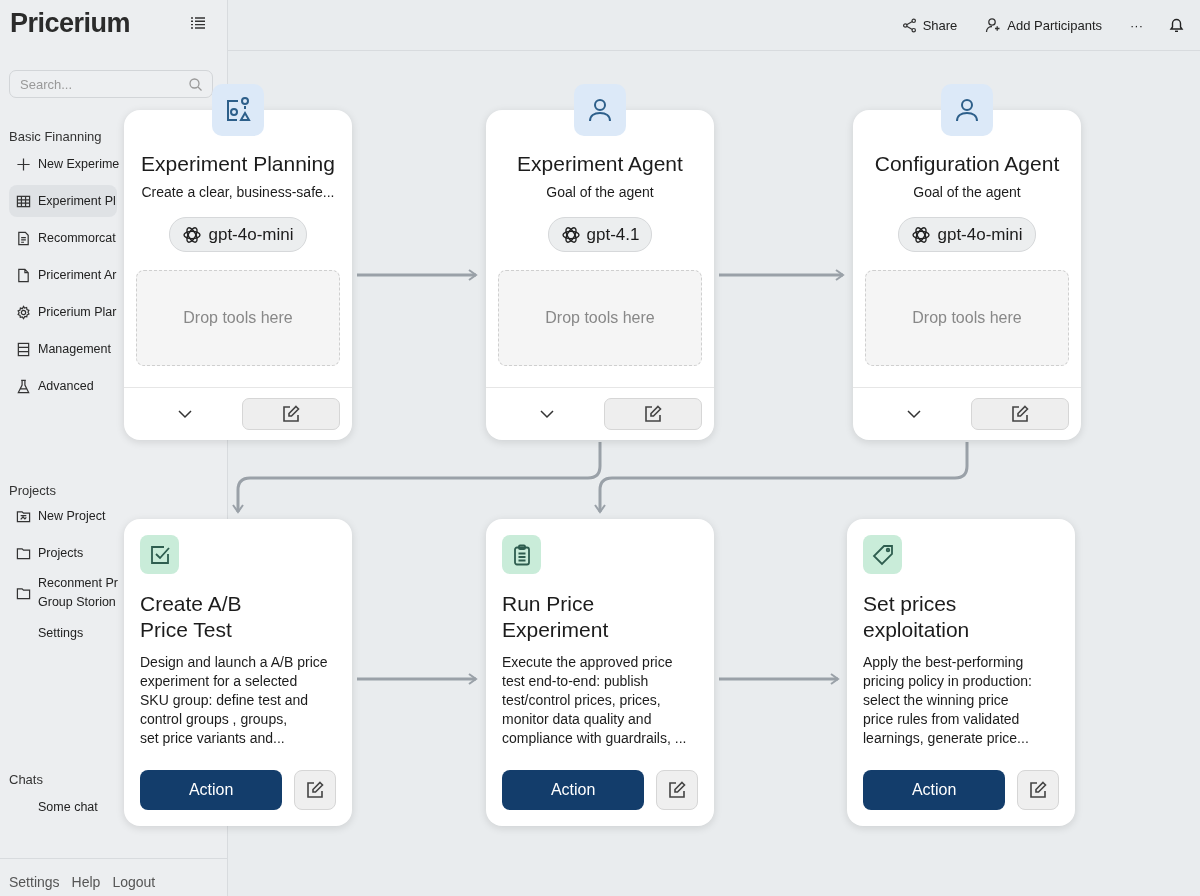  Describe the element at coordinates (63, 238) in the screenshot. I see `sidebar-item: Recommorcat` at that location.